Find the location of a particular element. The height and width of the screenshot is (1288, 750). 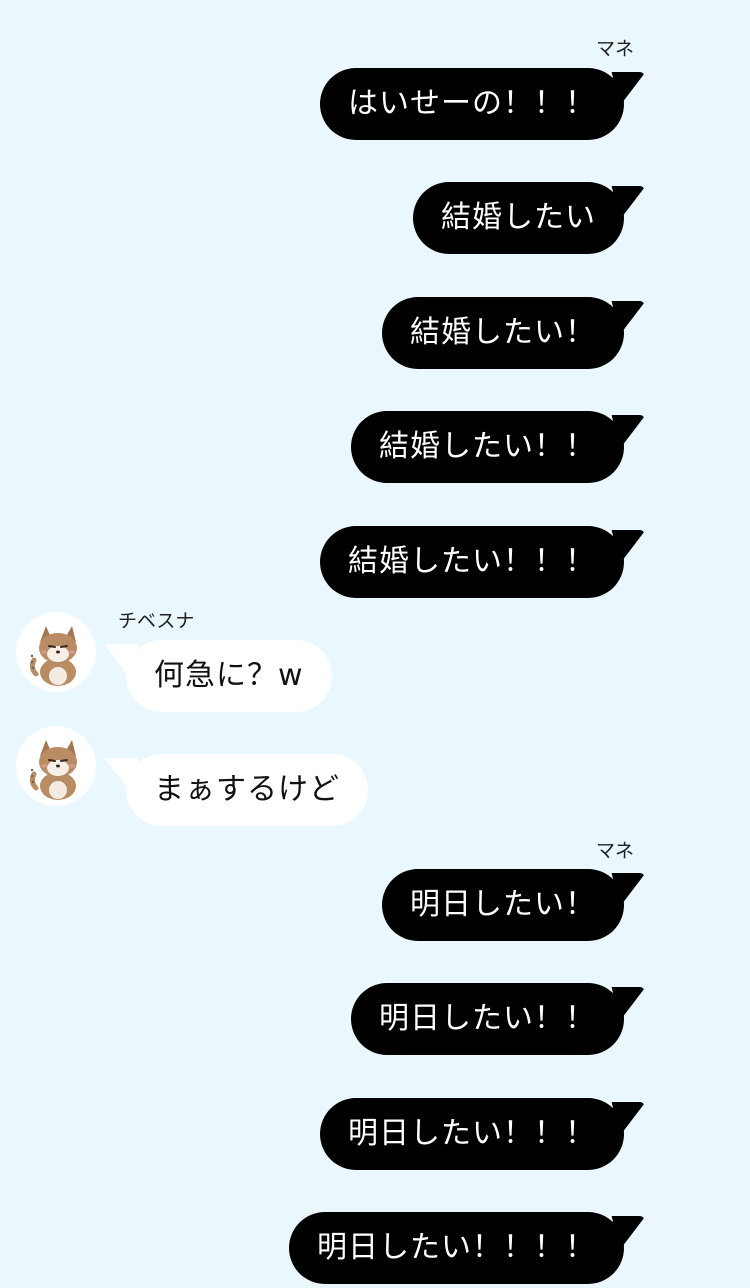

incoming-message-bubble: 何急に？w is located at coordinates (229, 676).